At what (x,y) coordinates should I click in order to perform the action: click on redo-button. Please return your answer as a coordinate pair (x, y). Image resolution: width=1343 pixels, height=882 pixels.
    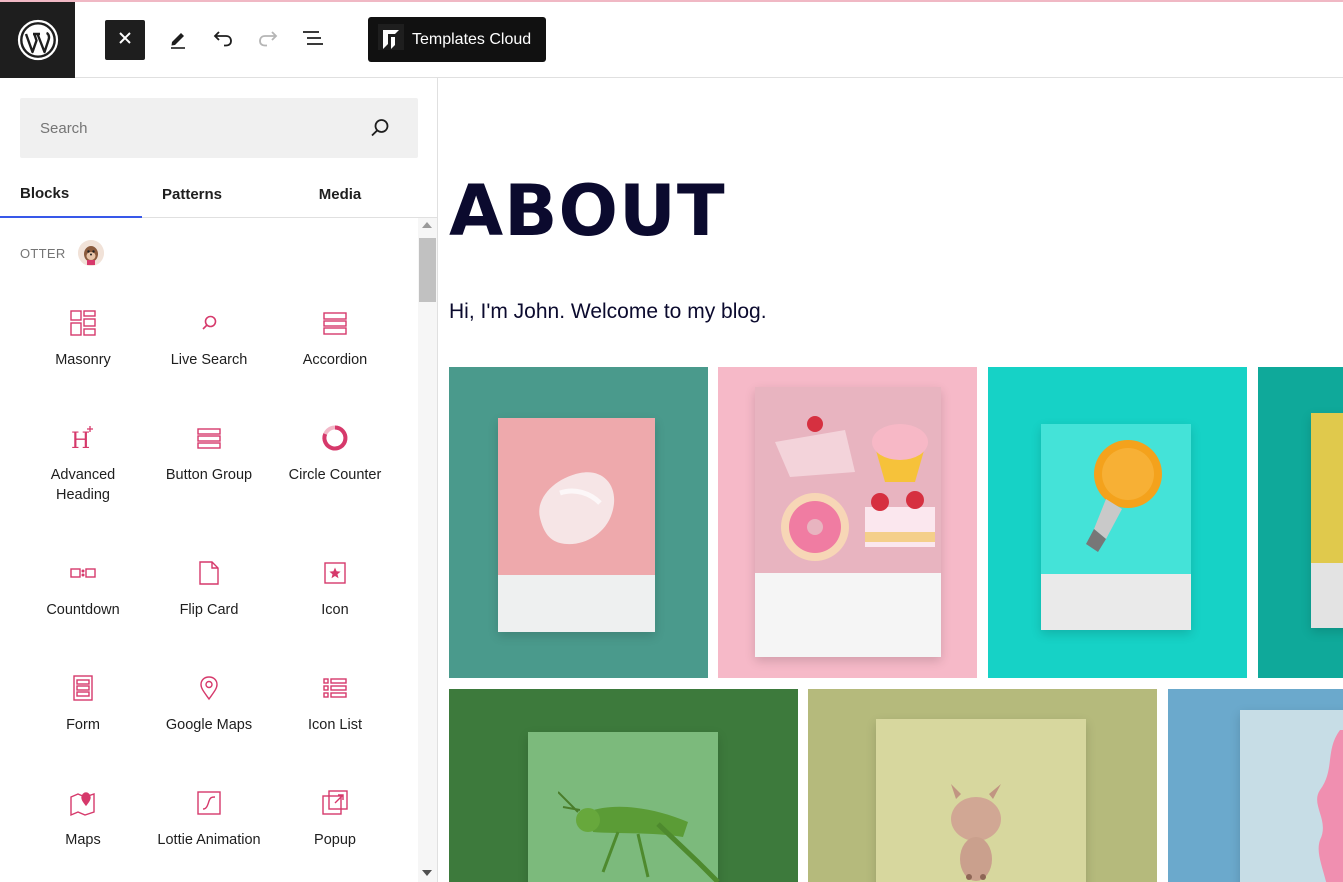
    Looking at the image, I should click on (268, 40).